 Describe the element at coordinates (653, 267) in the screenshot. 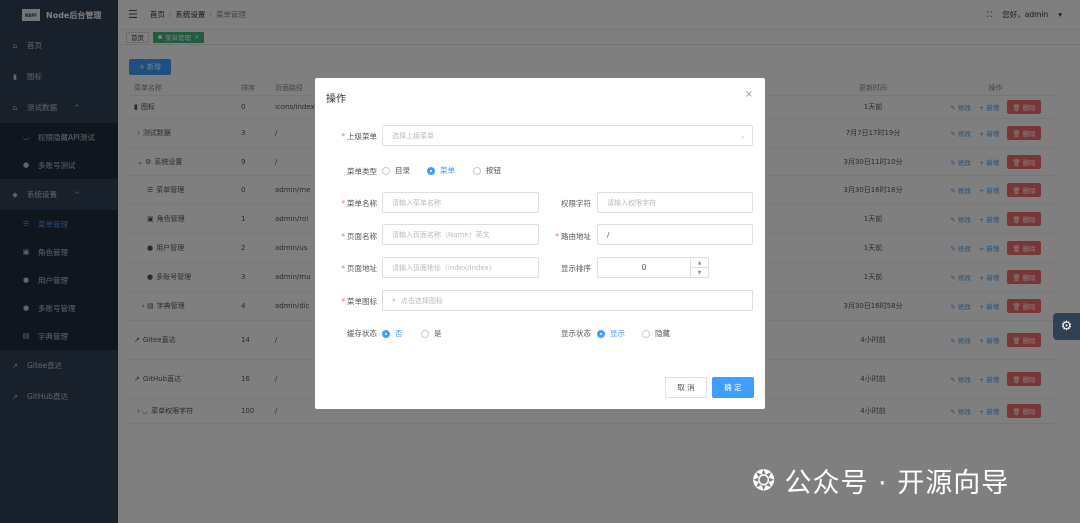

I see `order-stepper: 0 ▲ ▼` at that location.